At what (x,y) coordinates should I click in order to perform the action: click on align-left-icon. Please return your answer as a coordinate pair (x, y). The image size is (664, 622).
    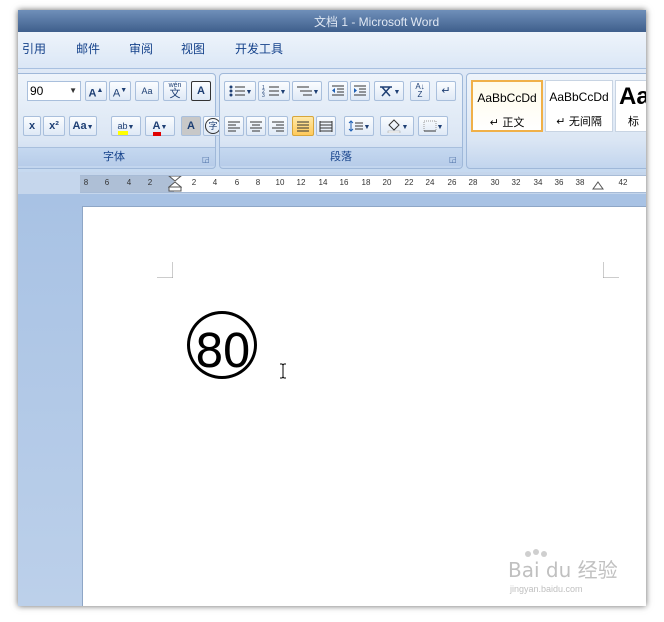
    Looking at the image, I should click on (234, 126).